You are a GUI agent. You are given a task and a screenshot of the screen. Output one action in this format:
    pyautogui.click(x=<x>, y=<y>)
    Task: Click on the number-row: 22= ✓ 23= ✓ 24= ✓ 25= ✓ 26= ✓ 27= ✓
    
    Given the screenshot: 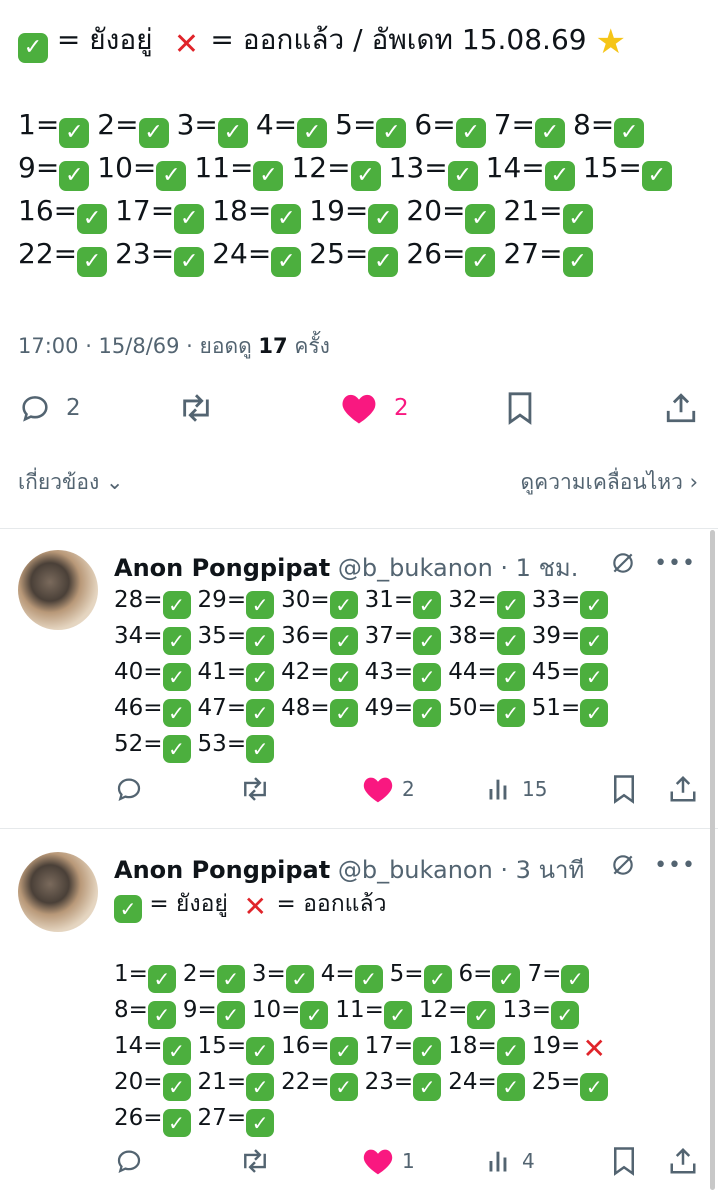 What is the action you would take?
    pyautogui.click(x=363, y=254)
    